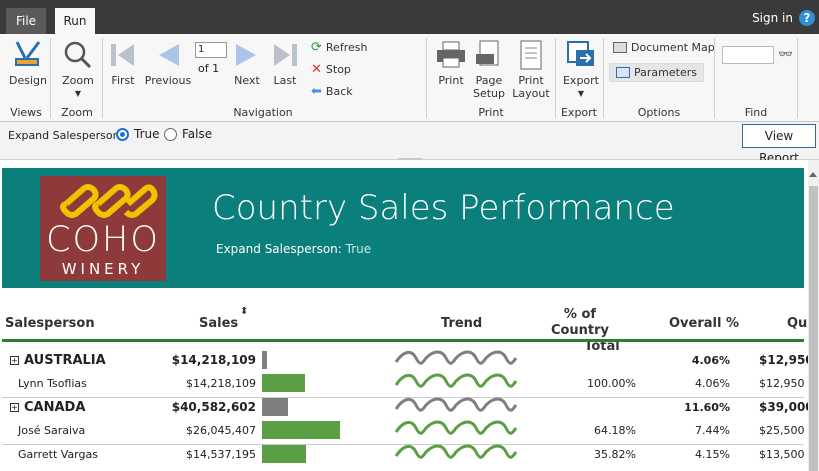 The height and width of the screenshot is (471, 819). What do you see at coordinates (783, 360) in the screenshot?
I see `quota-value: $12,950` at bounding box center [783, 360].